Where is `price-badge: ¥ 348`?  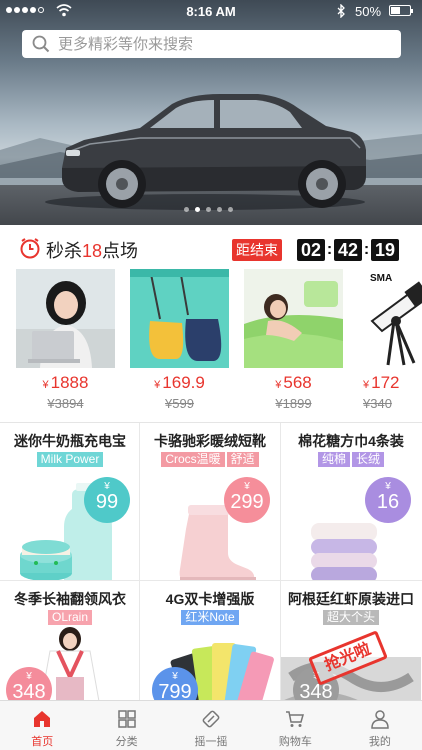 price-badge: ¥ 348 is located at coordinates (29, 684).